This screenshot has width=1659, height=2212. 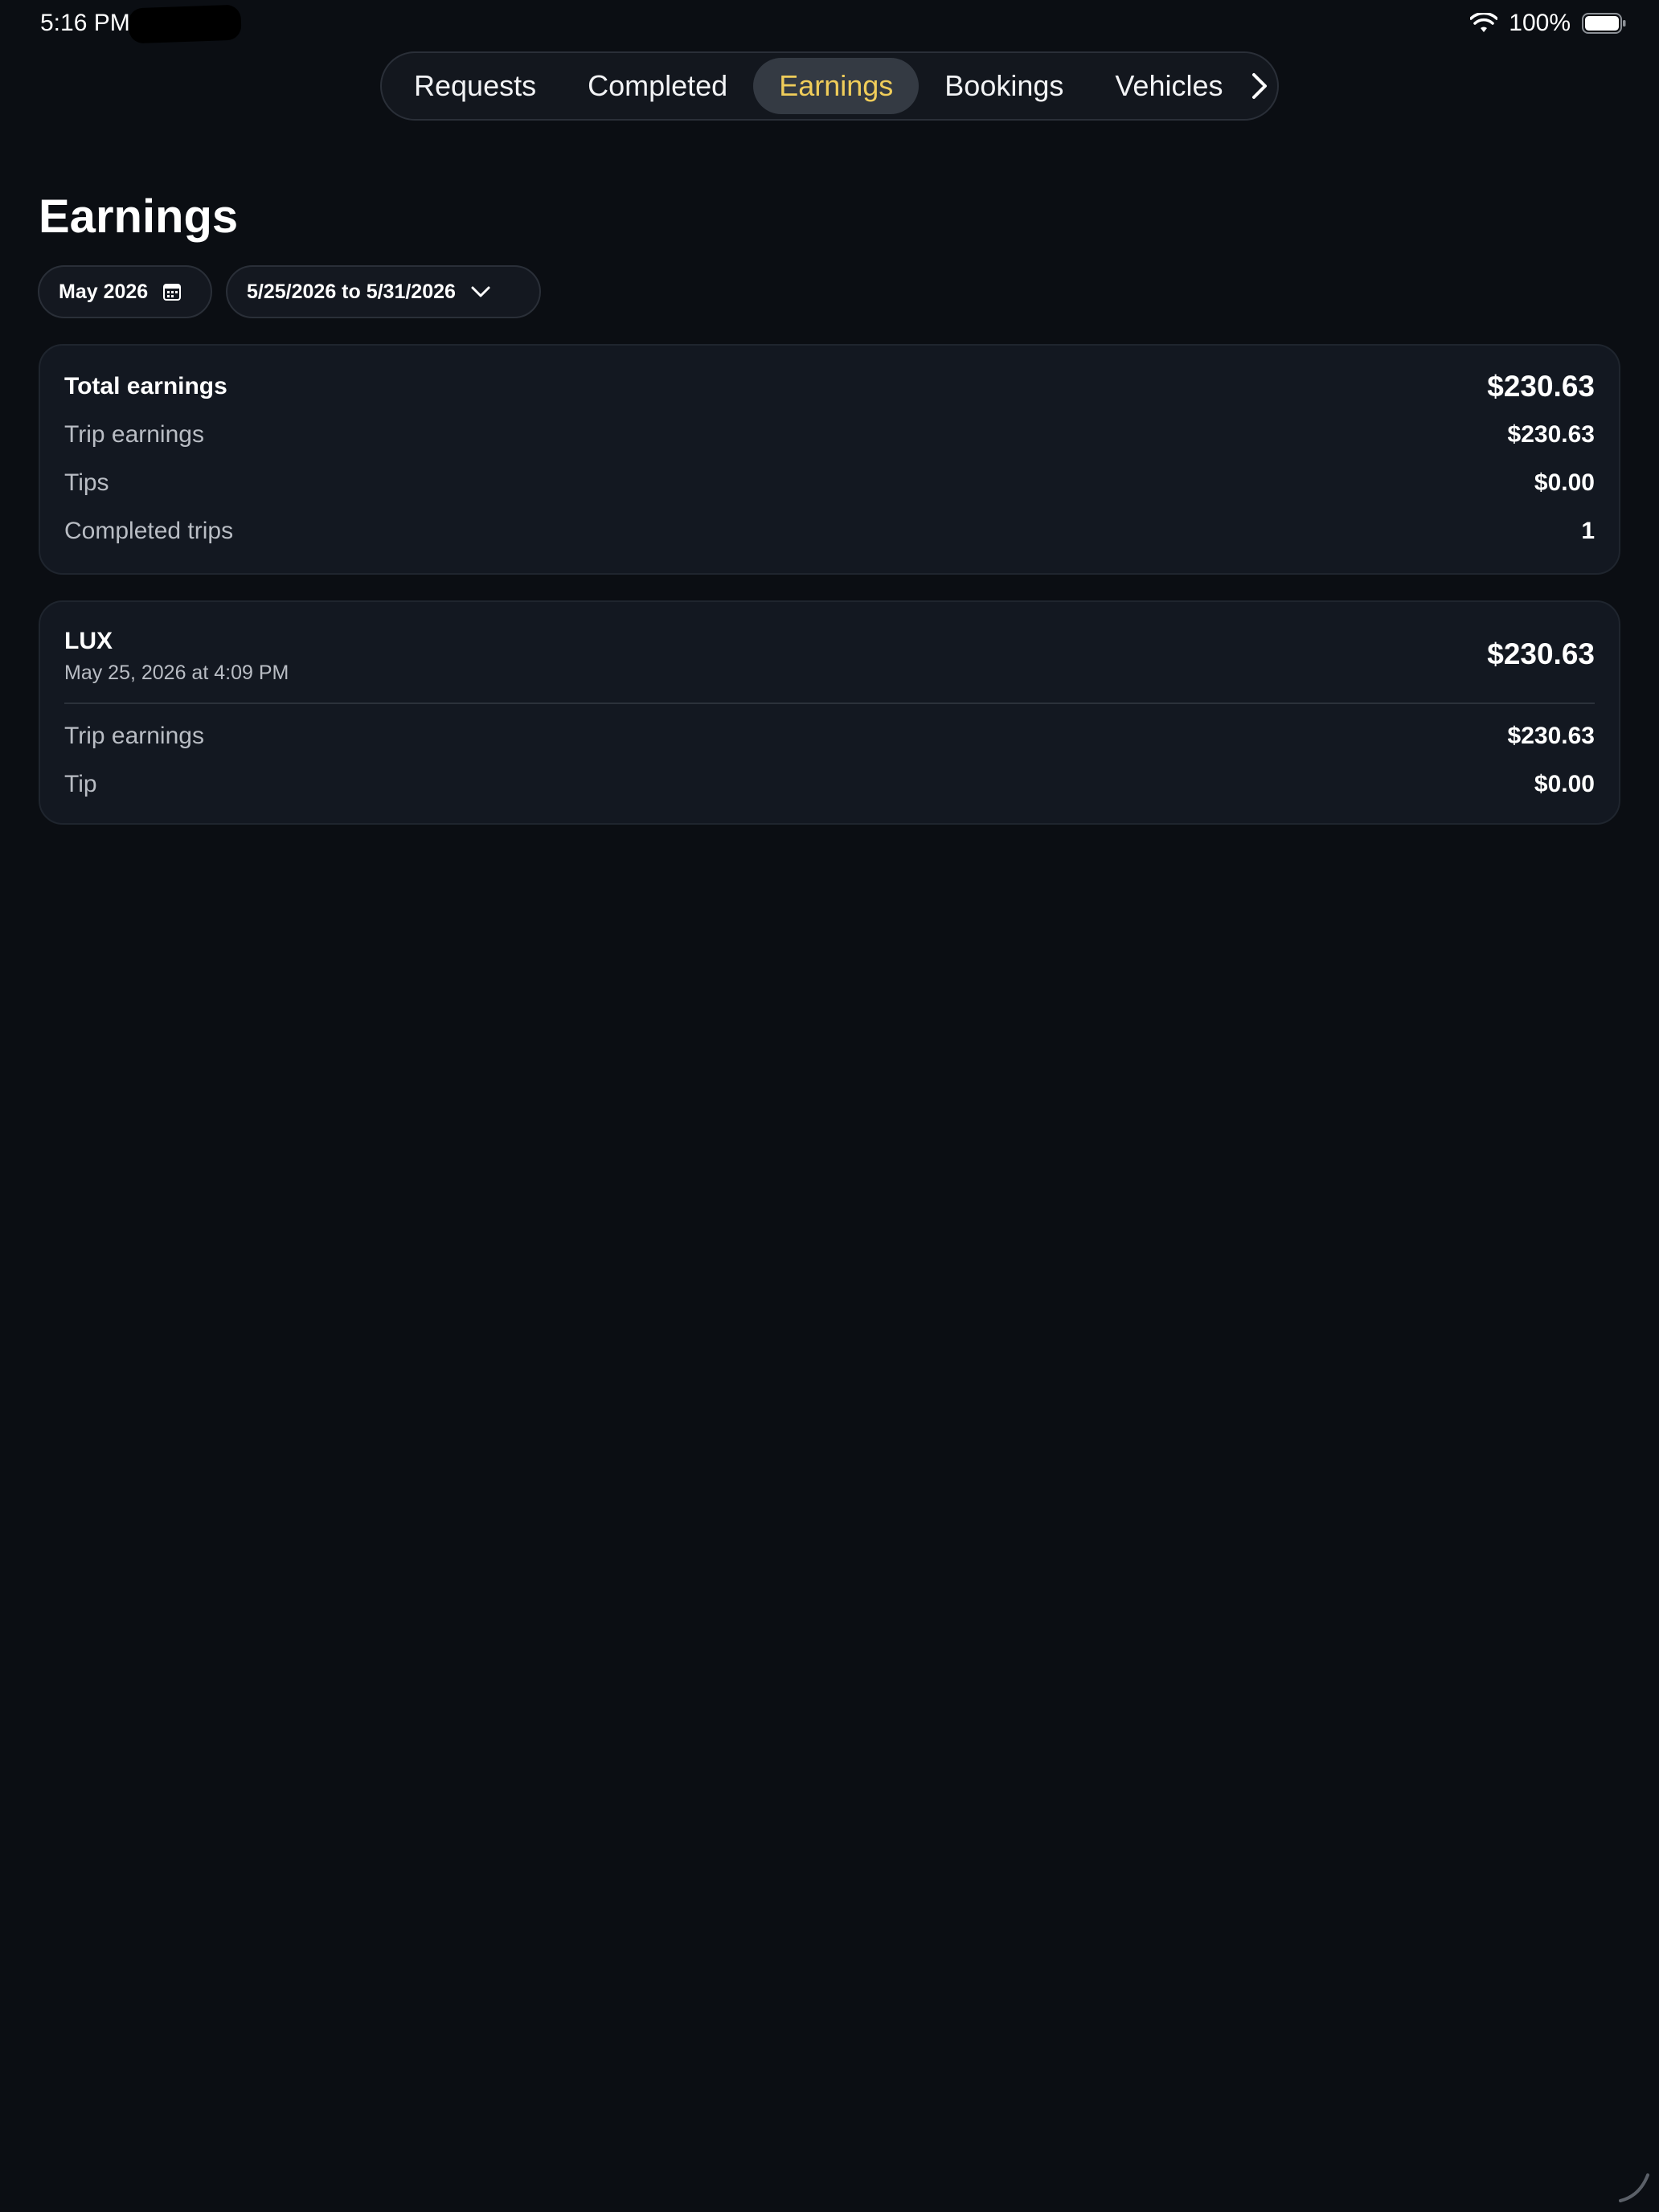 What do you see at coordinates (475, 86) in the screenshot?
I see `tab-requests: Requests` at bounding box center [475, 86].